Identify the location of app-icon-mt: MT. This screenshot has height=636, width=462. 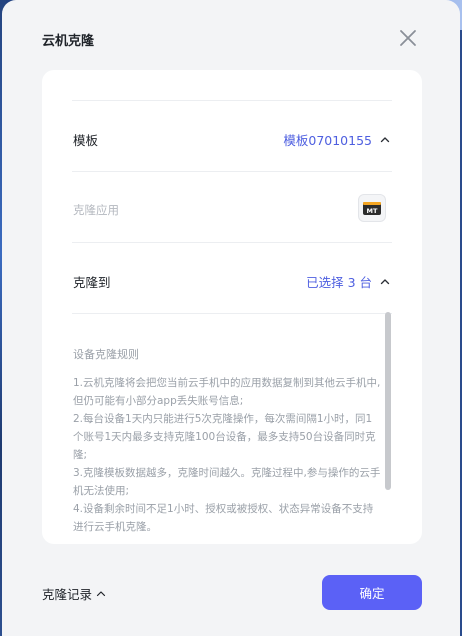
(372, 208).